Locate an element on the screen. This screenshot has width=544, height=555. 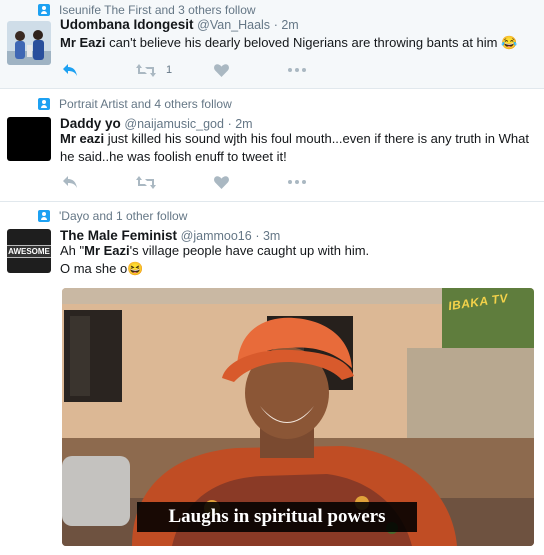
social-context: Portrait Artist and 4 others follow is located at coordinates (135, 104).